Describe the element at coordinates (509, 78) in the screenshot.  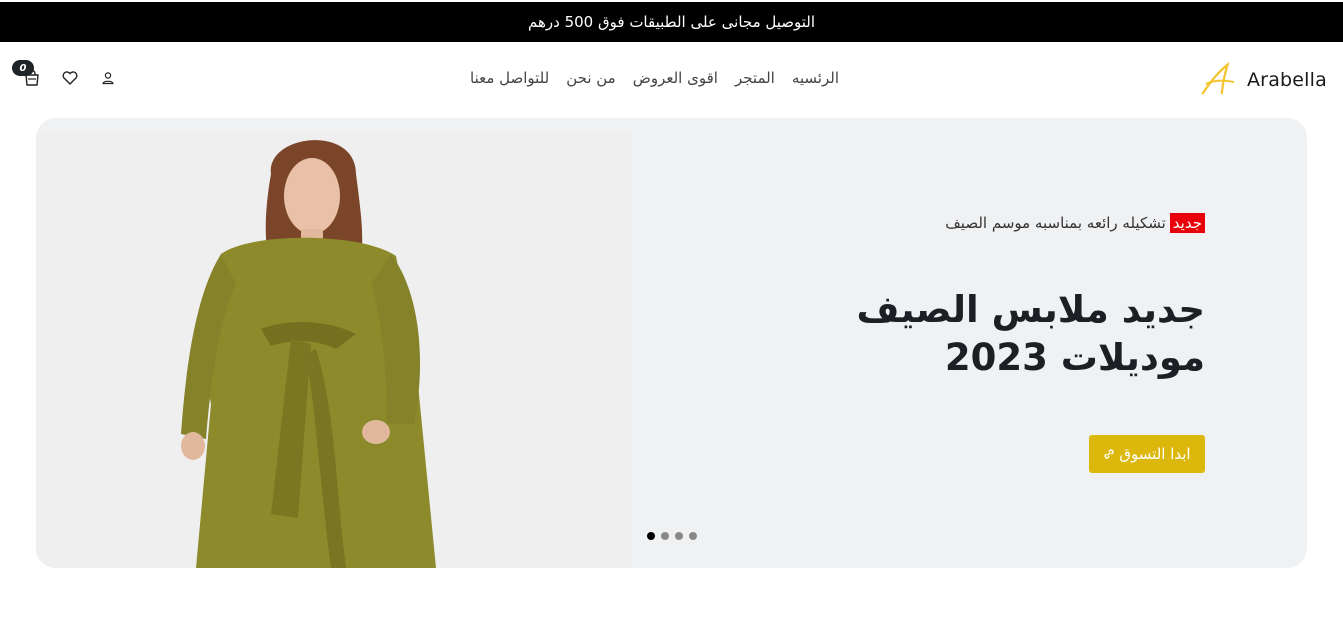
I see `nav-item-contact: للتواصل معنا` at that location.